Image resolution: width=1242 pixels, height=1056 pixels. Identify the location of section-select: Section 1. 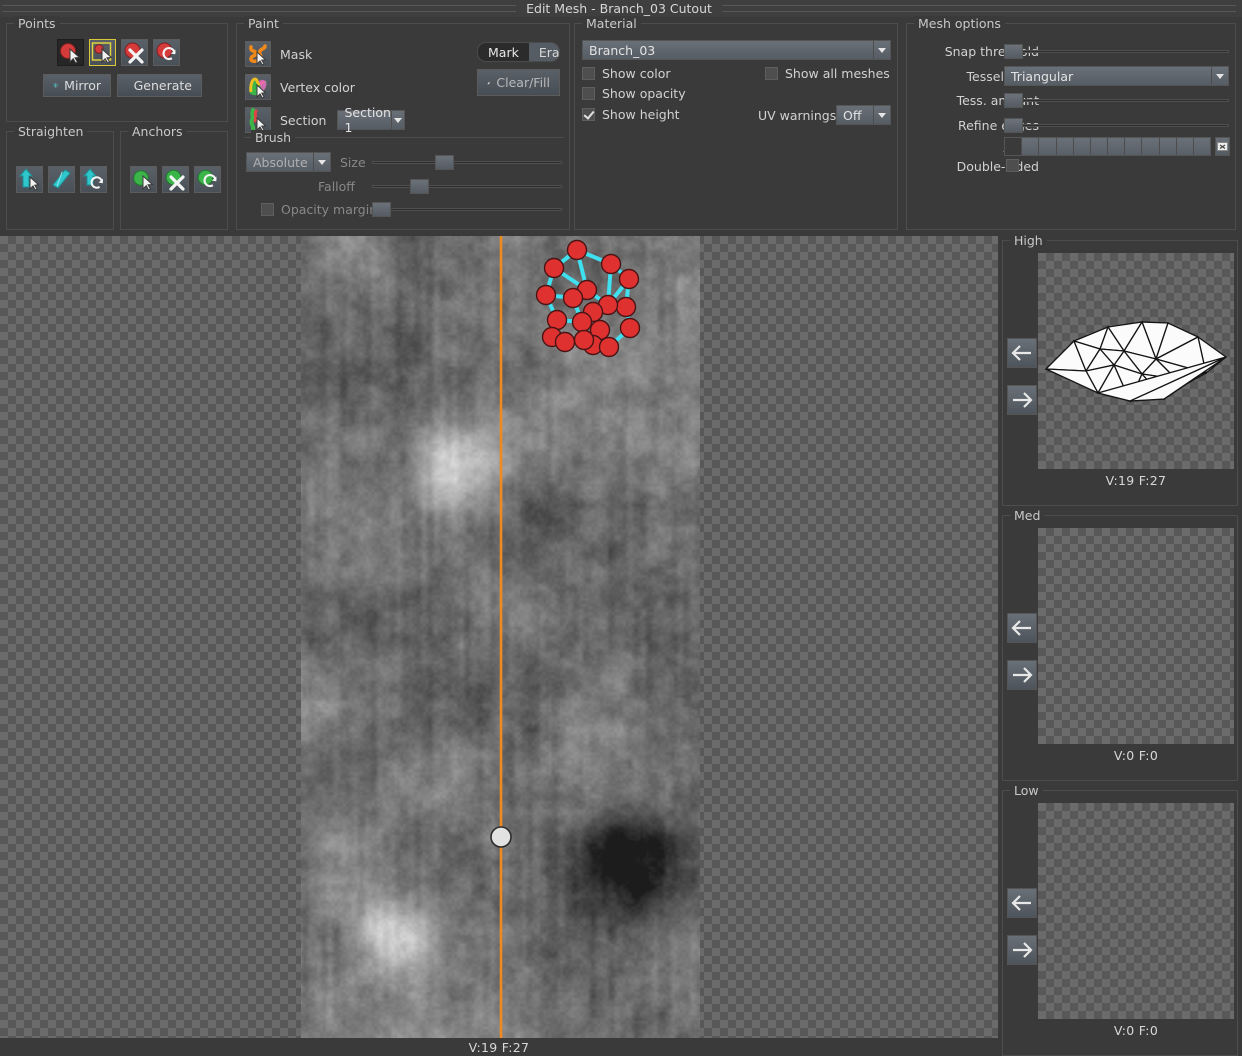
(371, 120).